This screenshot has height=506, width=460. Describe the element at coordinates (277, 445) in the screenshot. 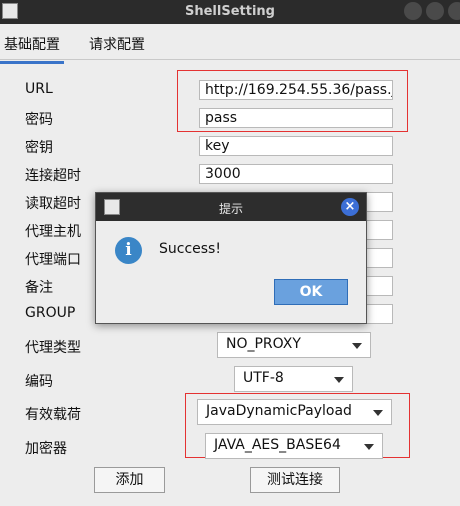

I see `cryption-value: JAVA_AES_BASE64` at that location.